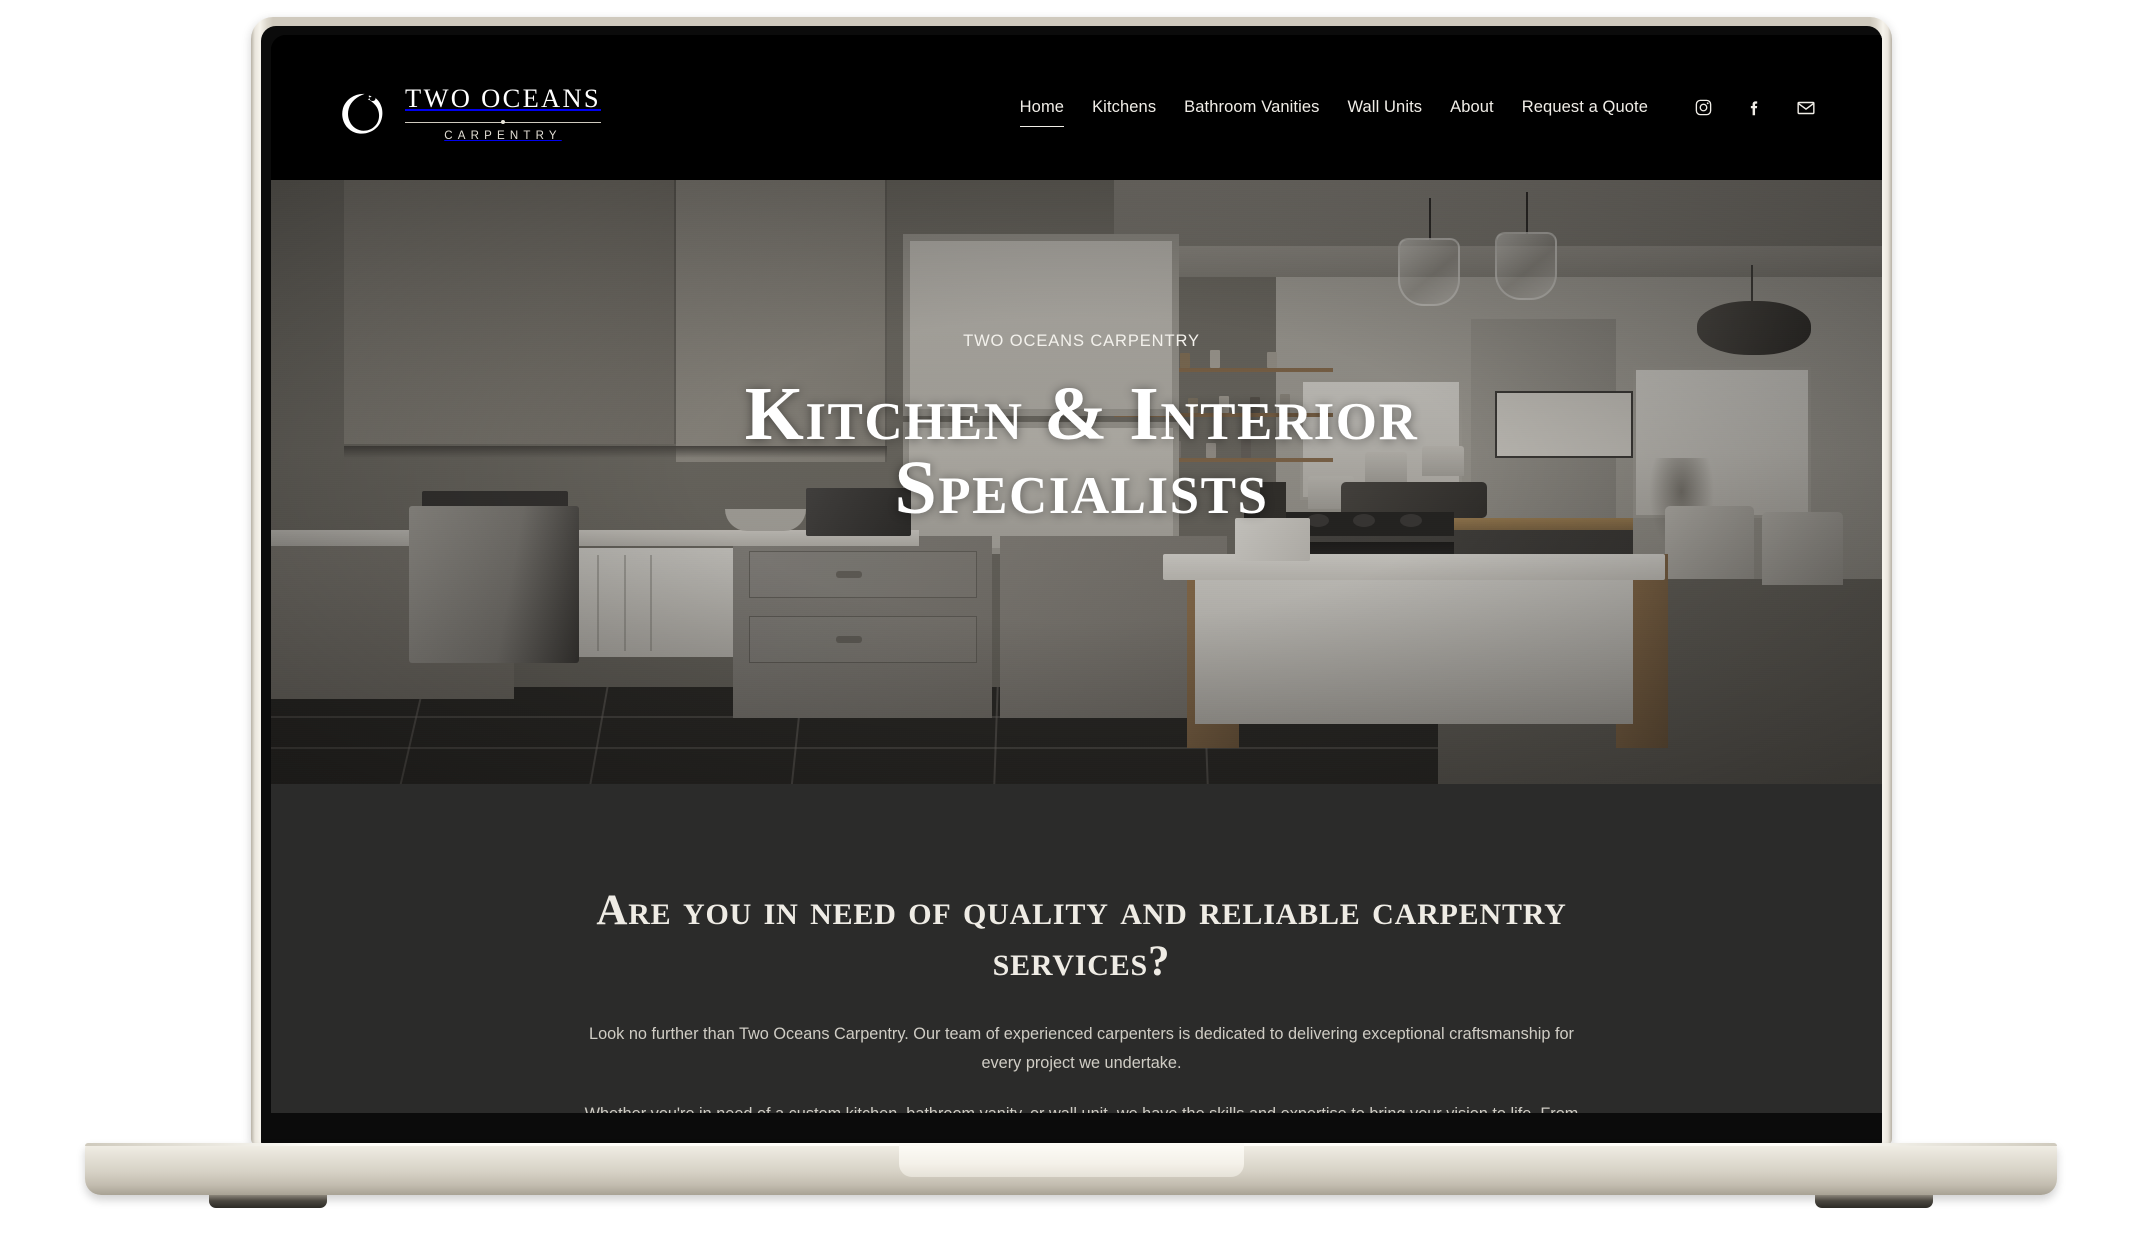  What do you see at coordinates (1472, 107) in the screenshot?
I see `nav-item-about: About` at bounding box center [1472, 107].